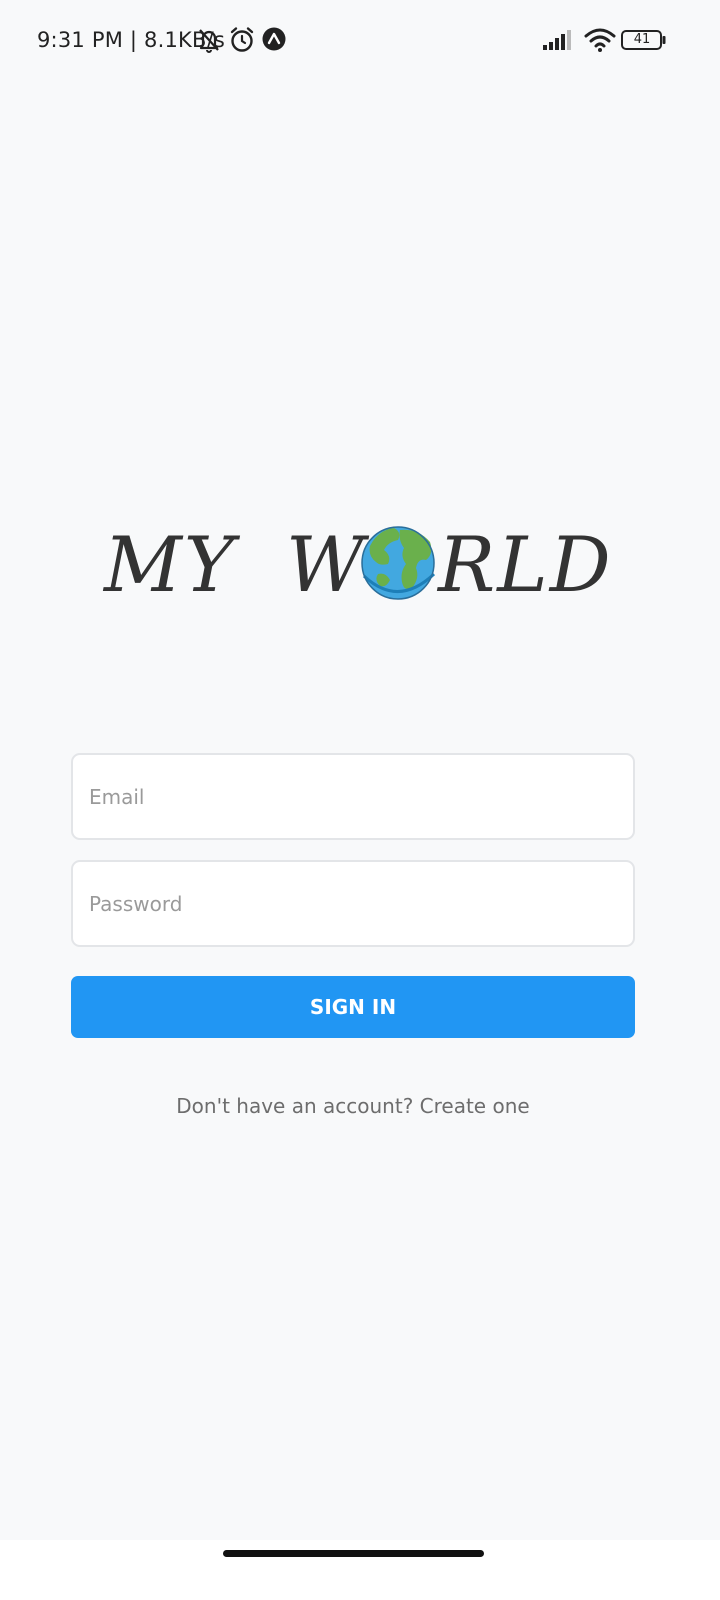 The width and height of the screenshot is (720, 1600). What do you see at coordinates (360, 1570) in the screenshot?
I see `navigation-bar` at bounding box center [360, 1570].